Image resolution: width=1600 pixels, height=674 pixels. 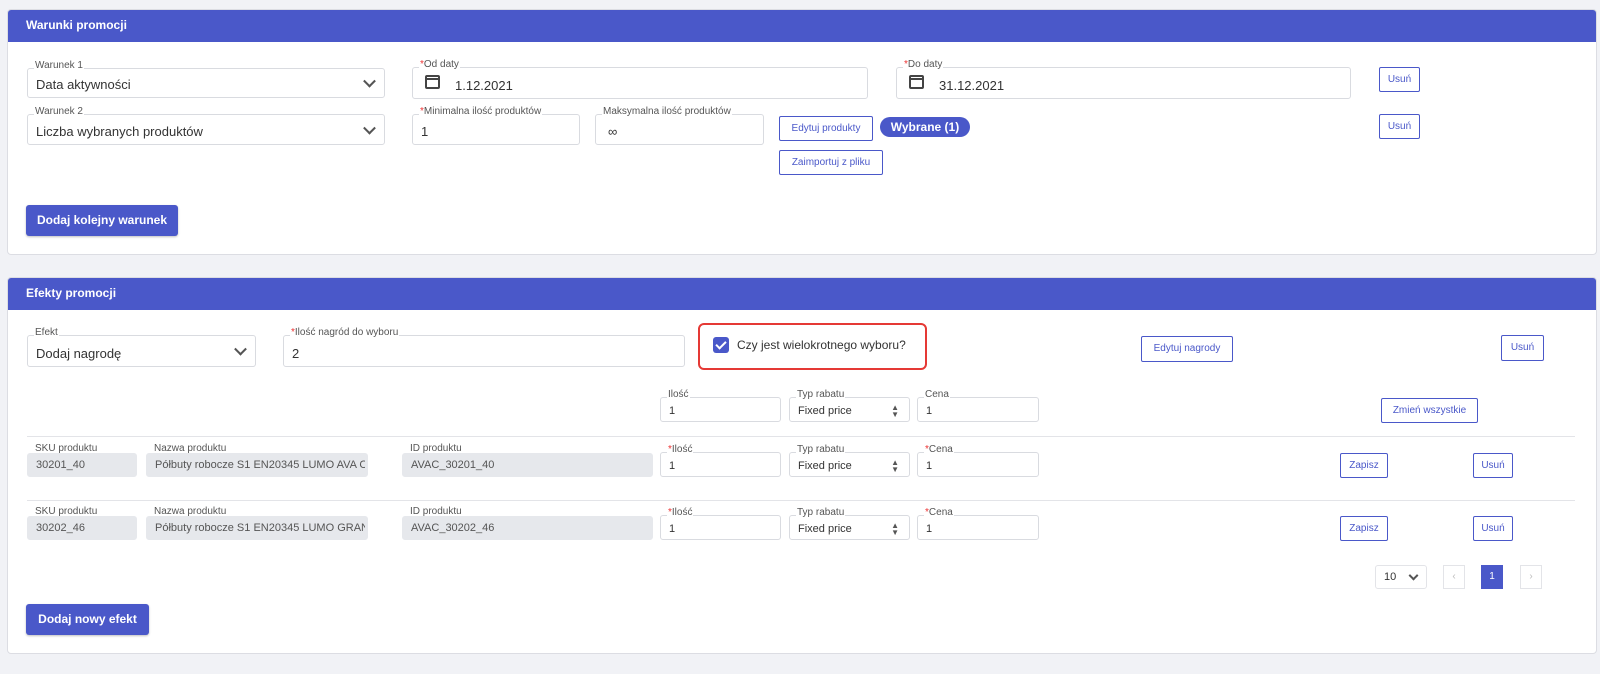 What do you see at coordinates (720, 523) in the screenshot?
I see `row-2-qty-field: *Ilość 1` at bounding box center [720, 523].